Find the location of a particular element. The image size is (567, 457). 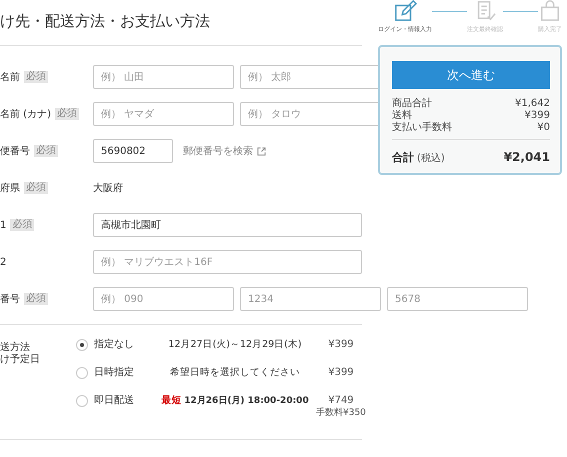

pencil-icon is located at coordinates (405, 11).